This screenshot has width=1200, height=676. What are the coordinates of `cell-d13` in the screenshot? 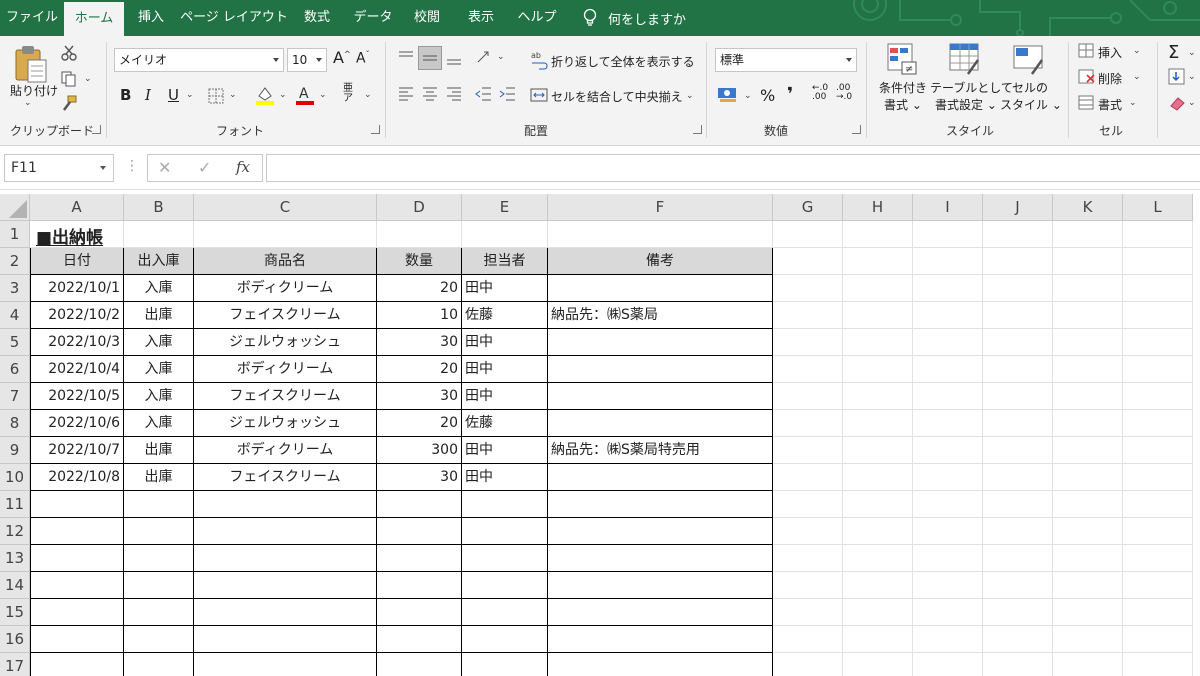 It's located at (419, 558).